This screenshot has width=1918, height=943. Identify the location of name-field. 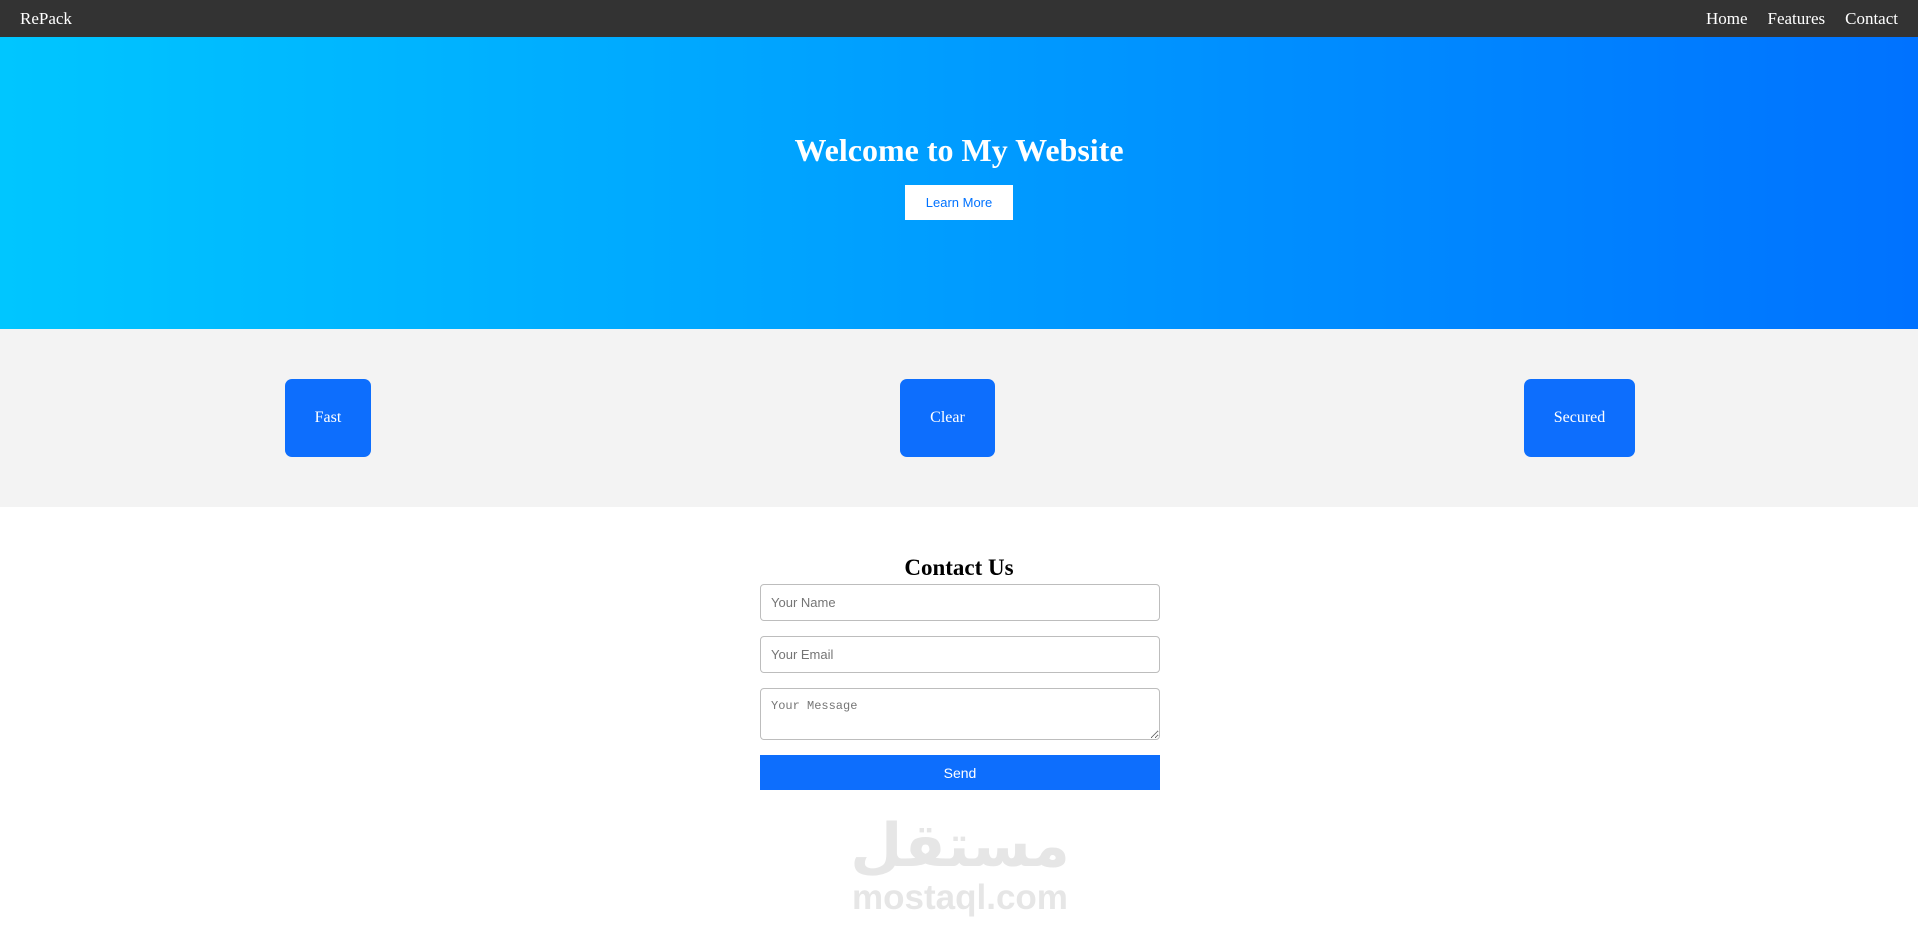
(960, 602).